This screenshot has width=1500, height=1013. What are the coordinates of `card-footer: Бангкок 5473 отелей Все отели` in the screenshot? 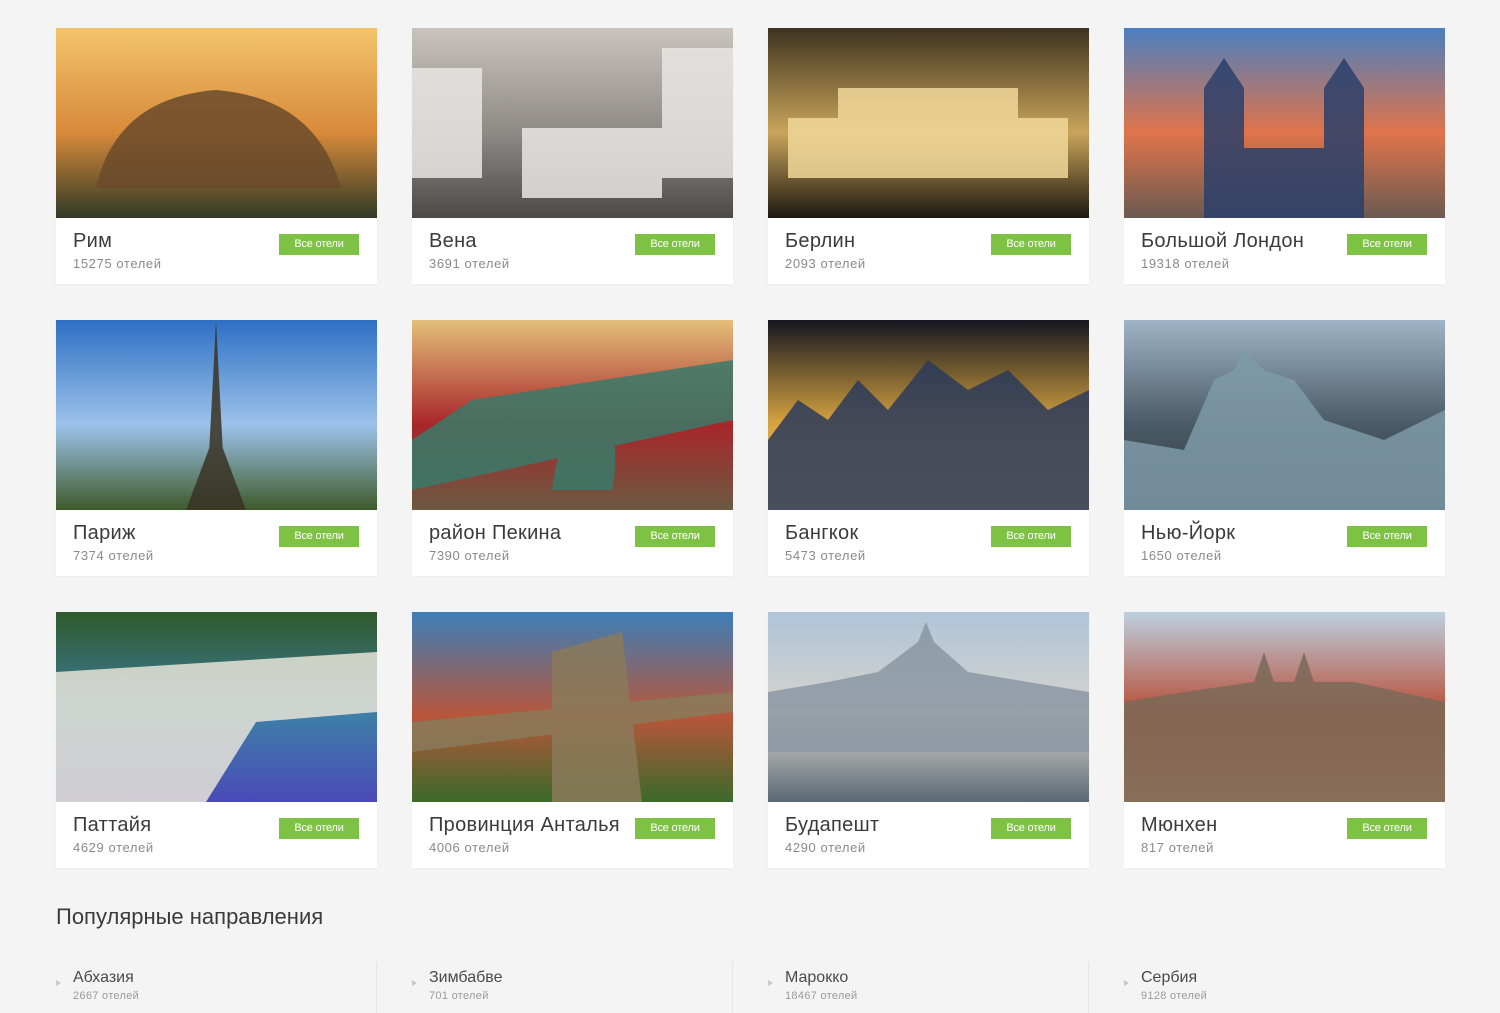 It's located at (928, 543).